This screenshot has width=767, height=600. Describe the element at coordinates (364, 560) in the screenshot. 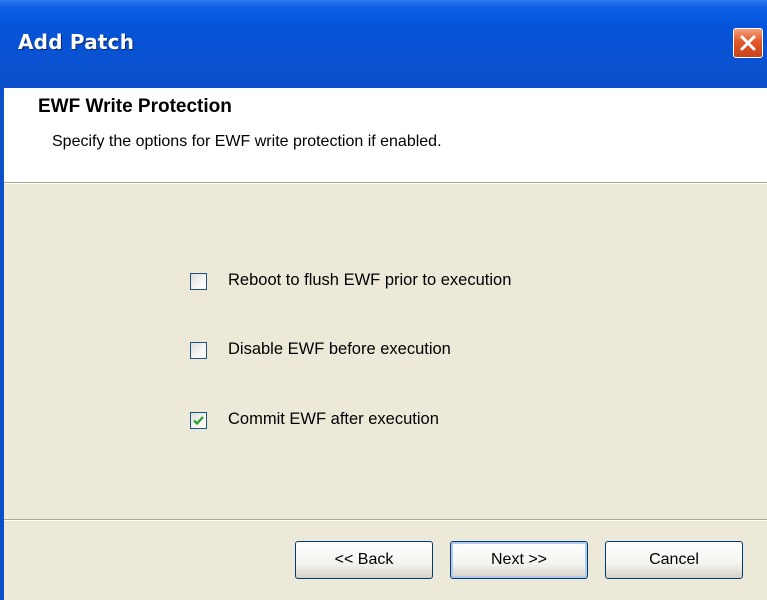

I see `back-button: << Back` at that location.